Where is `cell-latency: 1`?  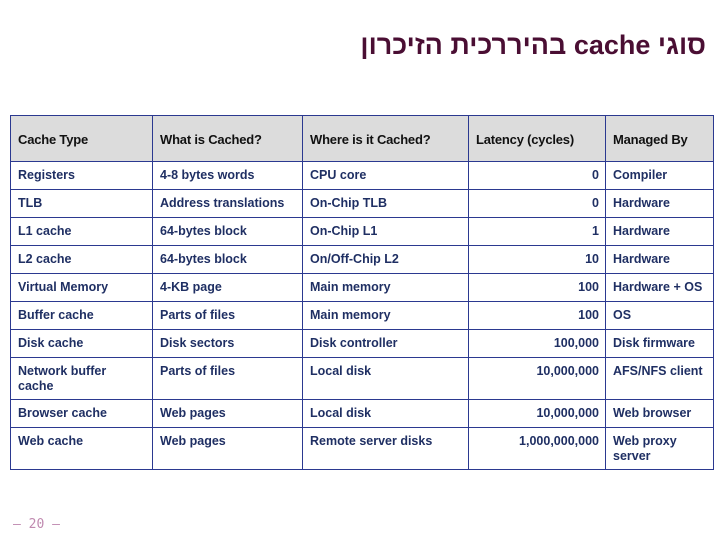 cell-latency: 1 is located at coordinates (537, 231).